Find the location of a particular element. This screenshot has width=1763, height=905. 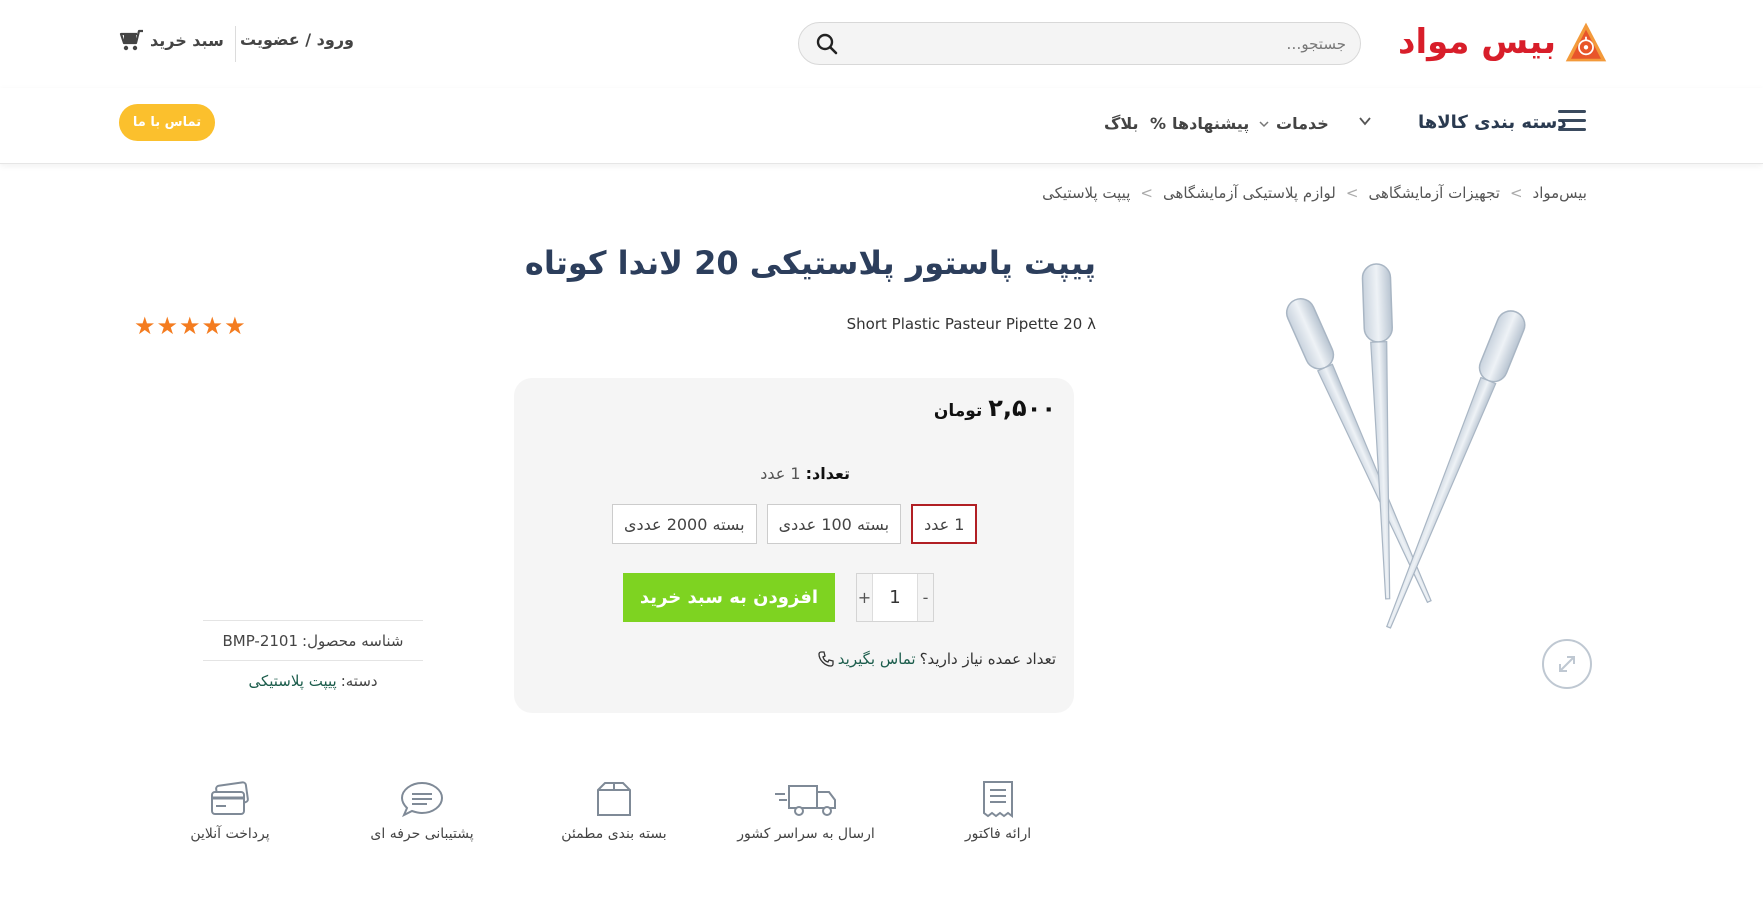

search-icon is located at coordinates (827, 43).